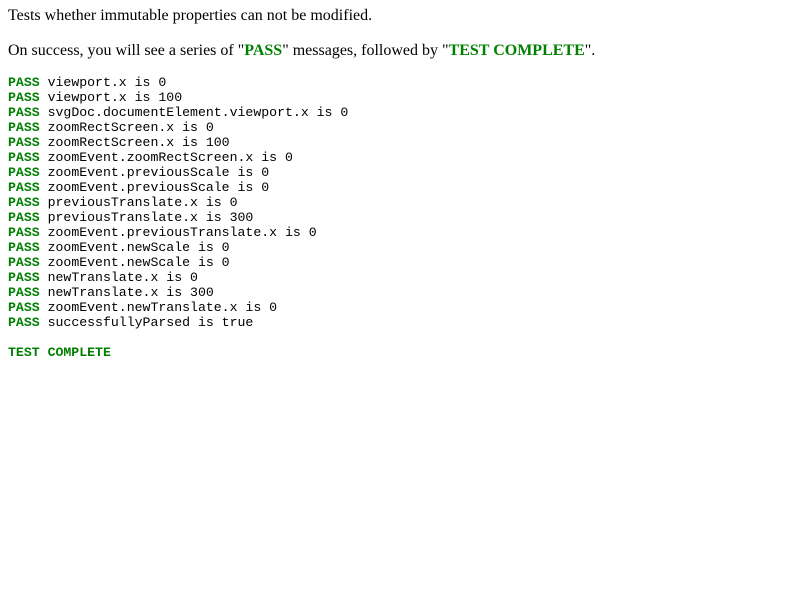  Describe the element at coordinates (398, 292) in the screenshot. I see `console-result-line: PASS newTranslate.x is 300` at that location.